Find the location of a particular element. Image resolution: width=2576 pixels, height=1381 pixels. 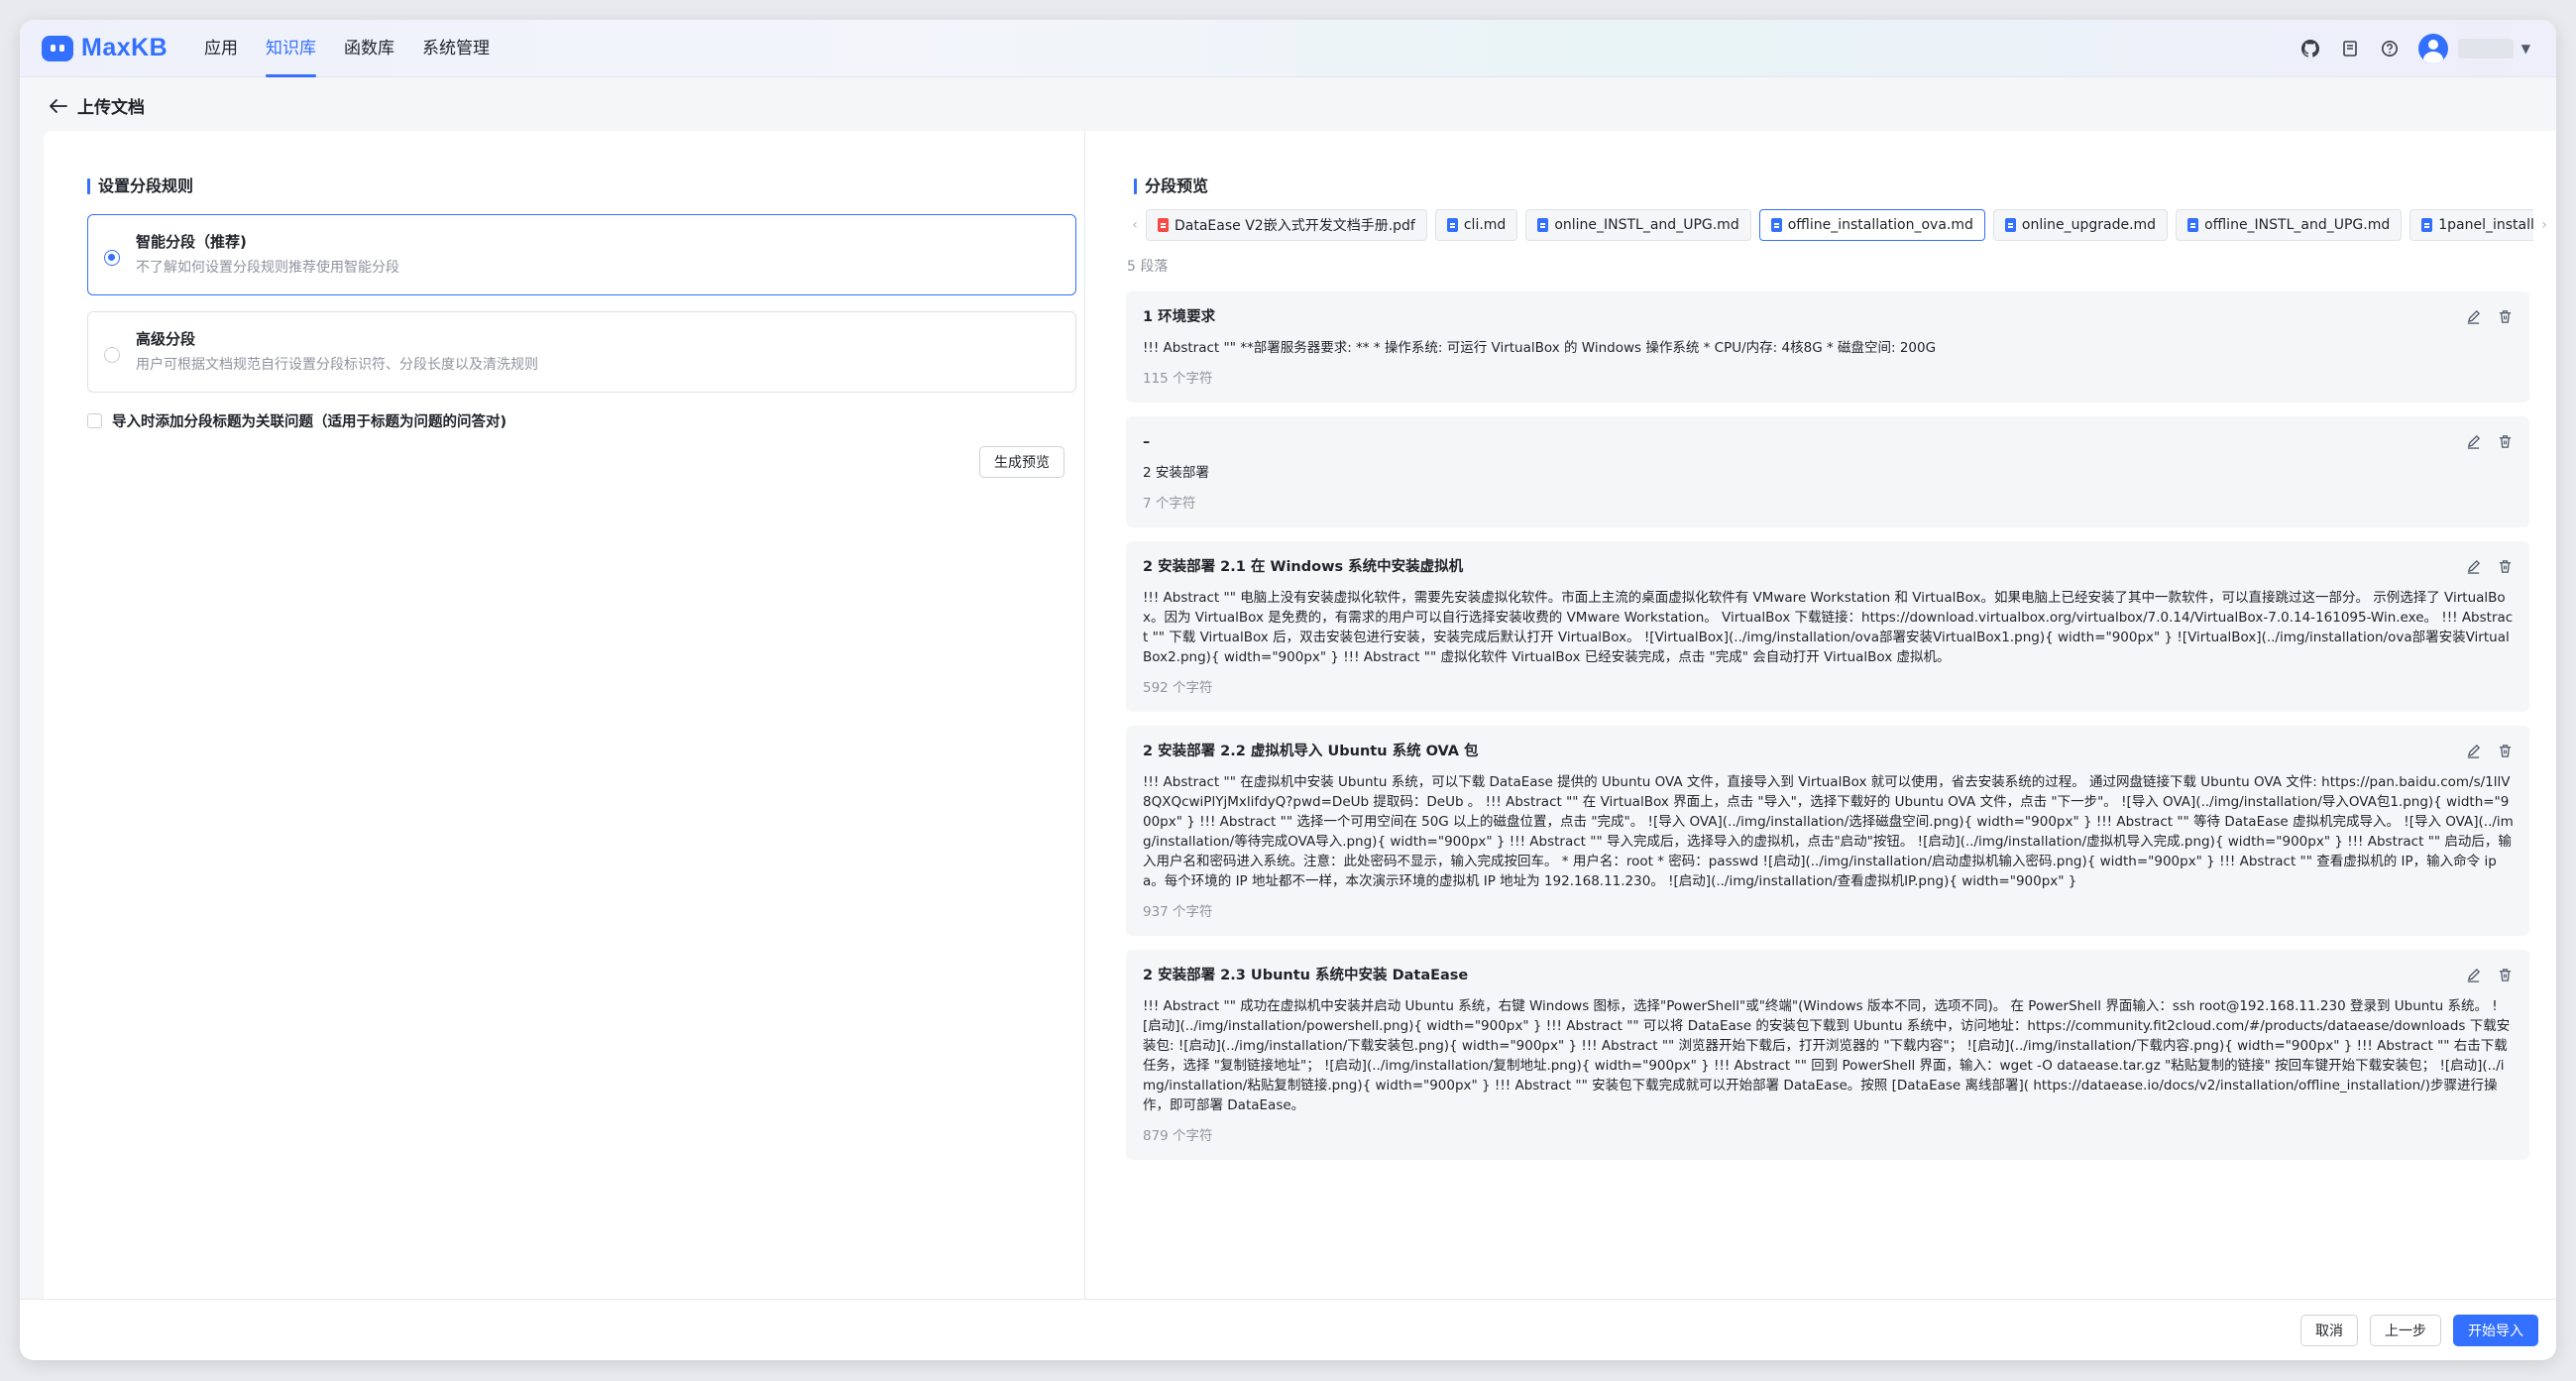

book-icon is located at coordinates (2350, 49).